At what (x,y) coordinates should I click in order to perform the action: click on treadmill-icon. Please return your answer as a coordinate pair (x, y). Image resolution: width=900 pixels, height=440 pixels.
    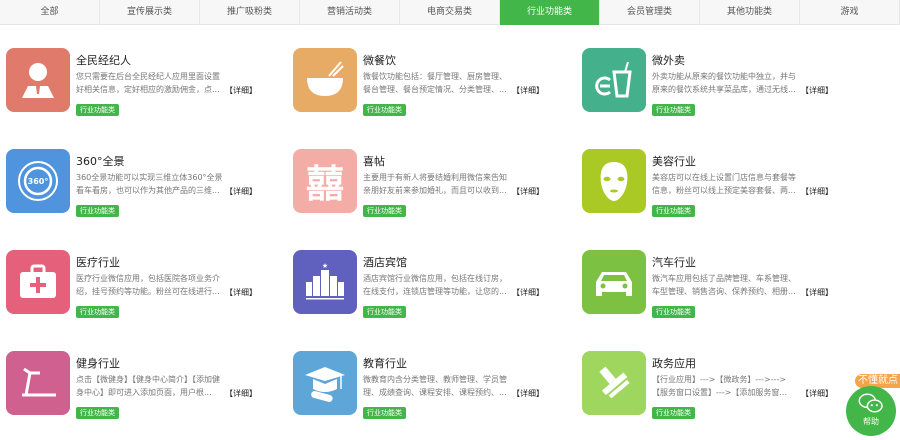
    Looking at the image, I should click on (38, 383).